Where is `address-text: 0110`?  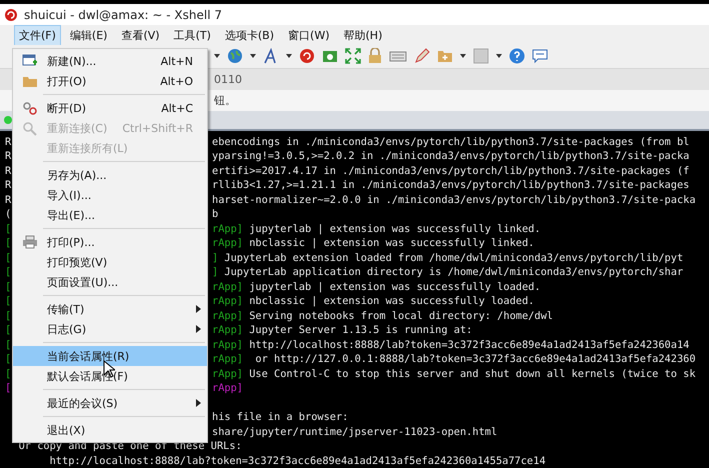
address-text: 0110 is located at coordinates (228, 79).